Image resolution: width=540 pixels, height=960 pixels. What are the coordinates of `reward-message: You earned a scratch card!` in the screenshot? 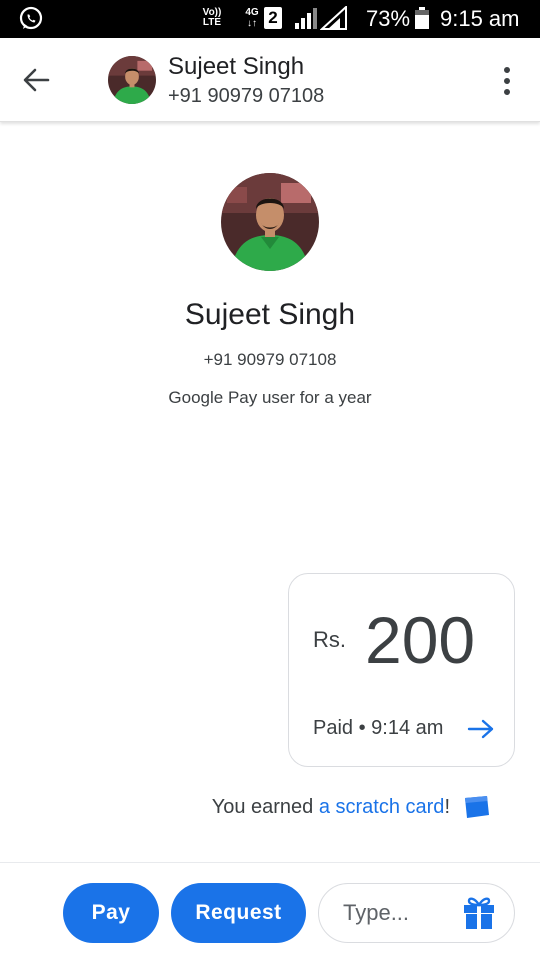 It's located at (225, 807).